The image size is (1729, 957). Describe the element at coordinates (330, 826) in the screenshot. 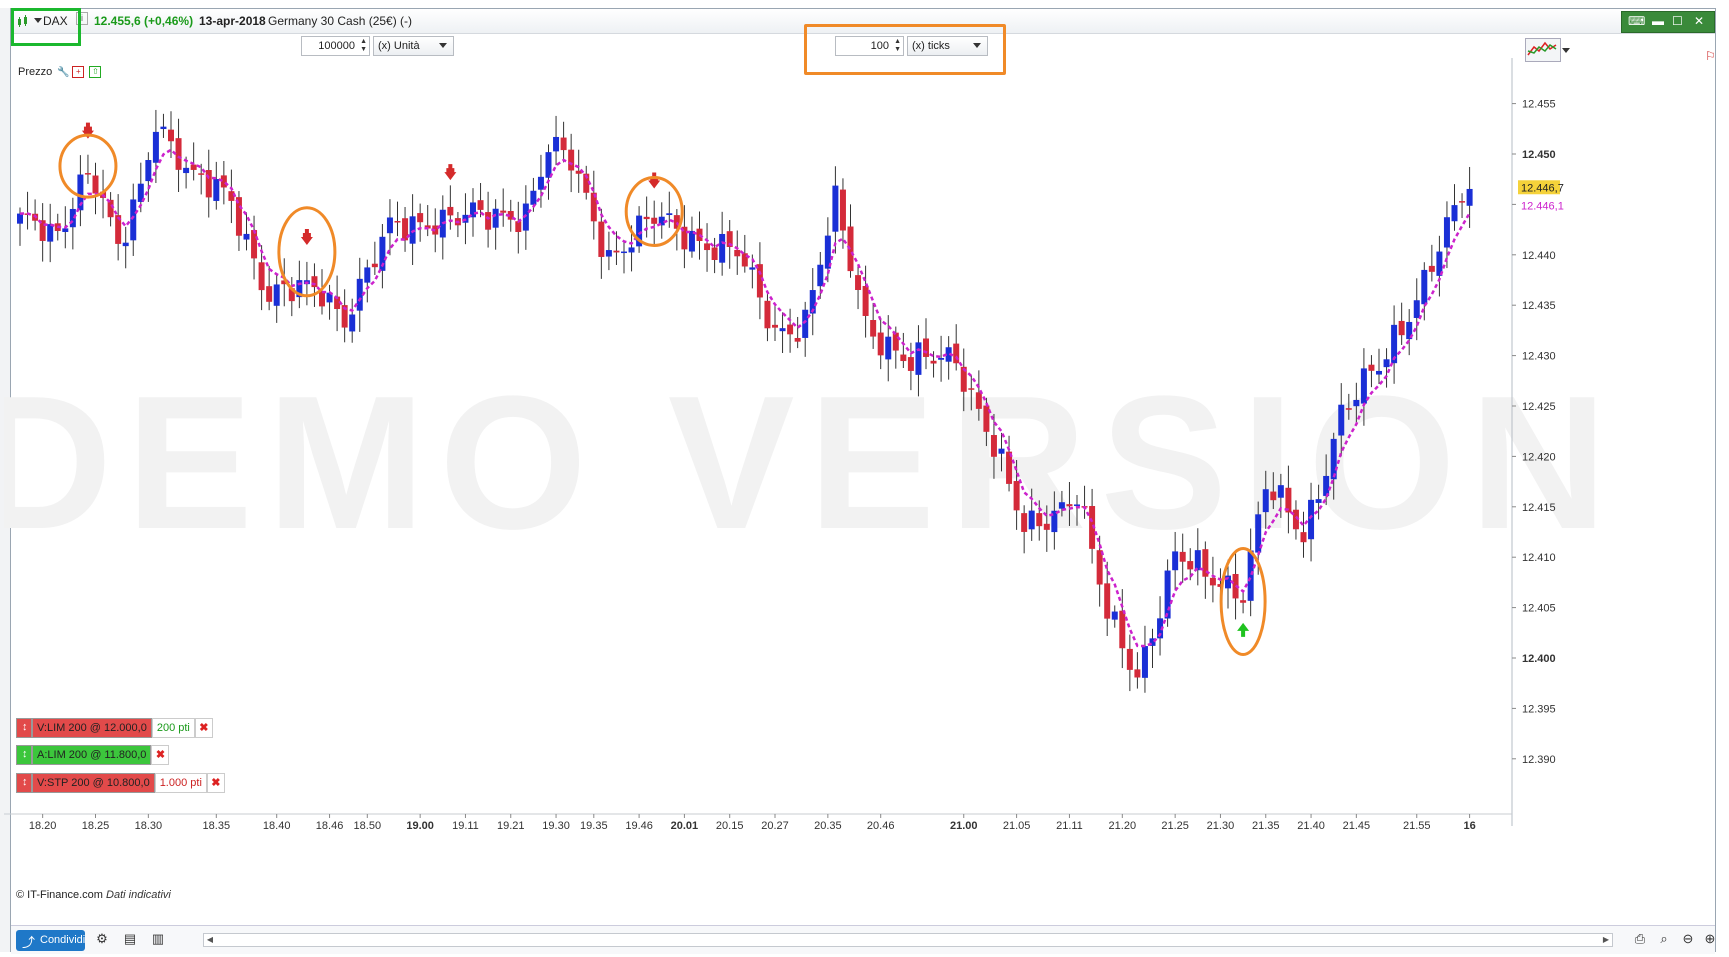

I see `x-tick-label: 18.46` at that location.